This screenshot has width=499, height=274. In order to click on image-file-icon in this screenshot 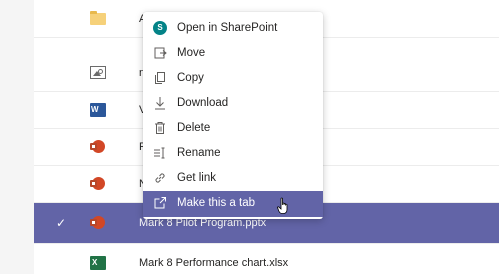, I will do `click(98, 73)`.